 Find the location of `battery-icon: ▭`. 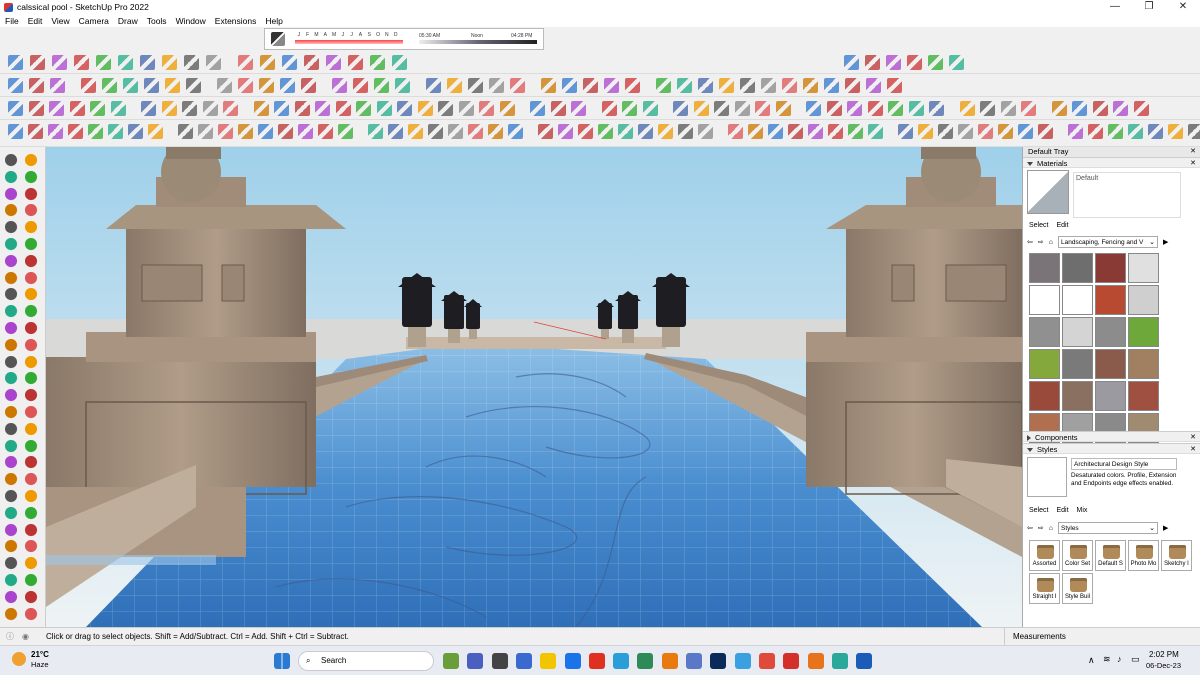

battery-icon: ▭ is located at coordinates (1135, 659).